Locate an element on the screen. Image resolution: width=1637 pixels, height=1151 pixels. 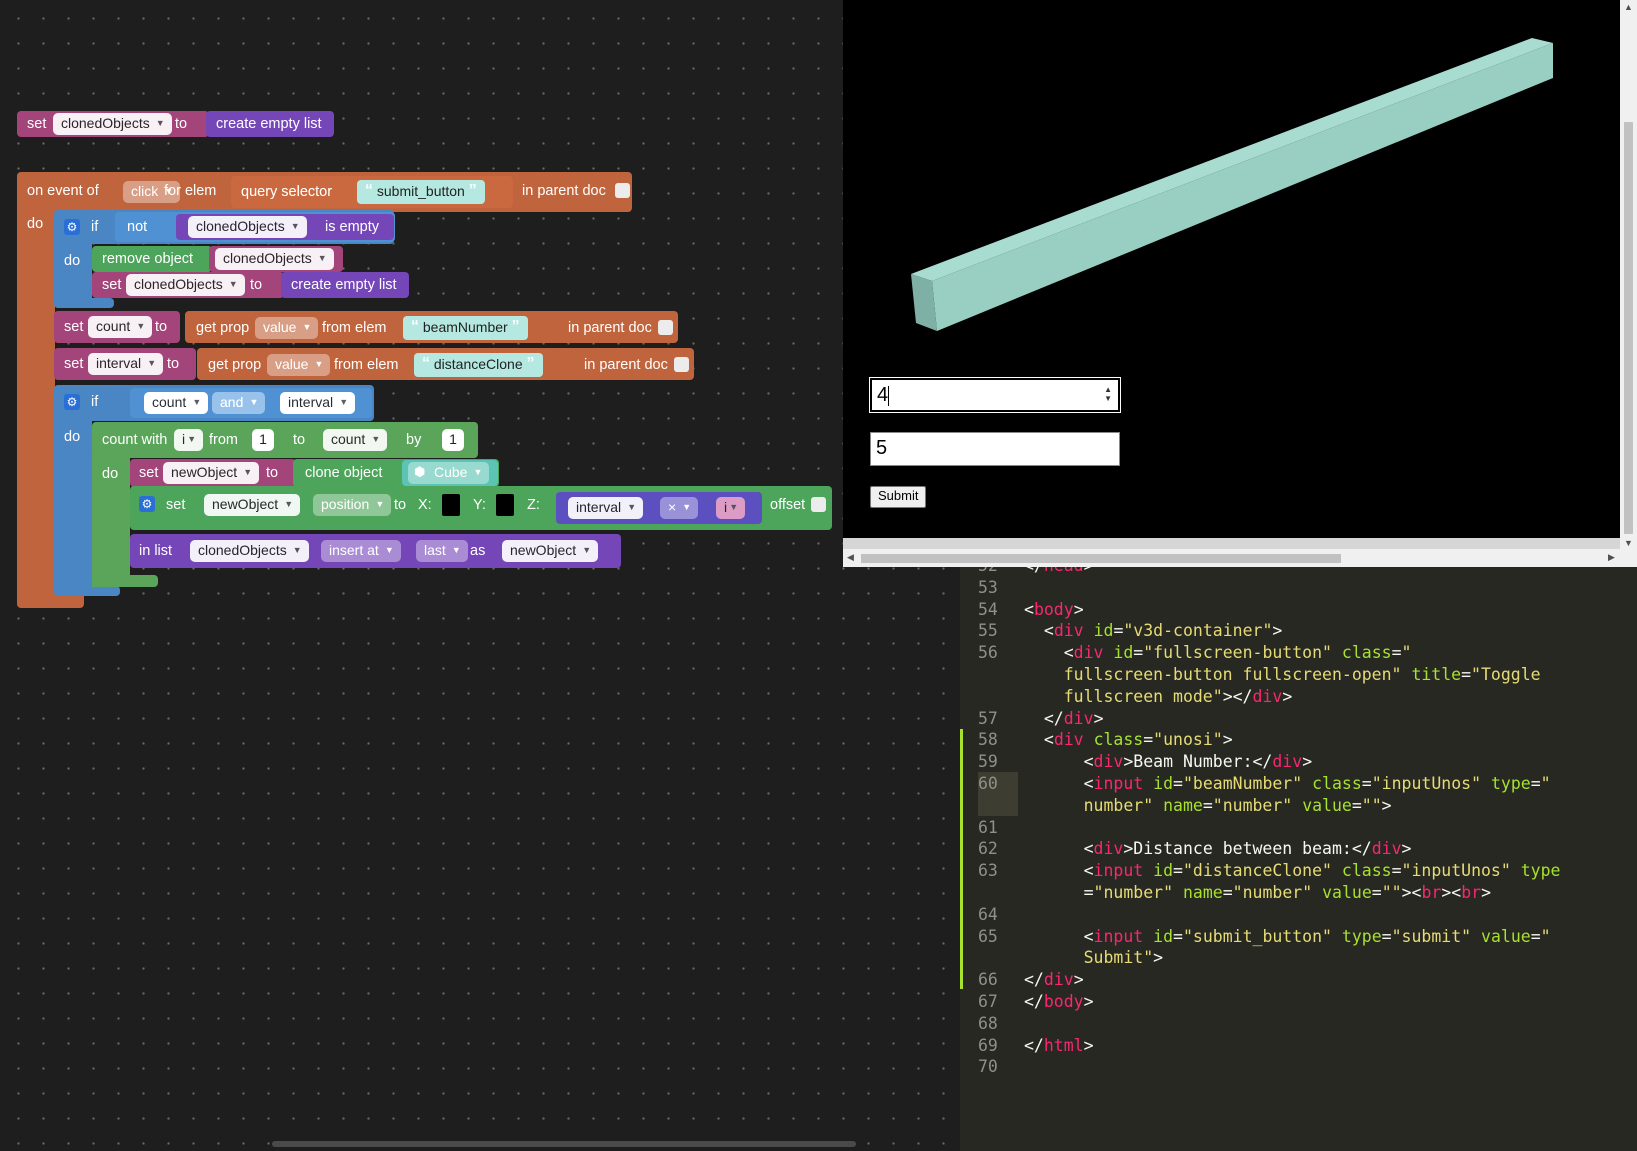
chevron-down-icon: ▼ is located at coordinates (376, 439).